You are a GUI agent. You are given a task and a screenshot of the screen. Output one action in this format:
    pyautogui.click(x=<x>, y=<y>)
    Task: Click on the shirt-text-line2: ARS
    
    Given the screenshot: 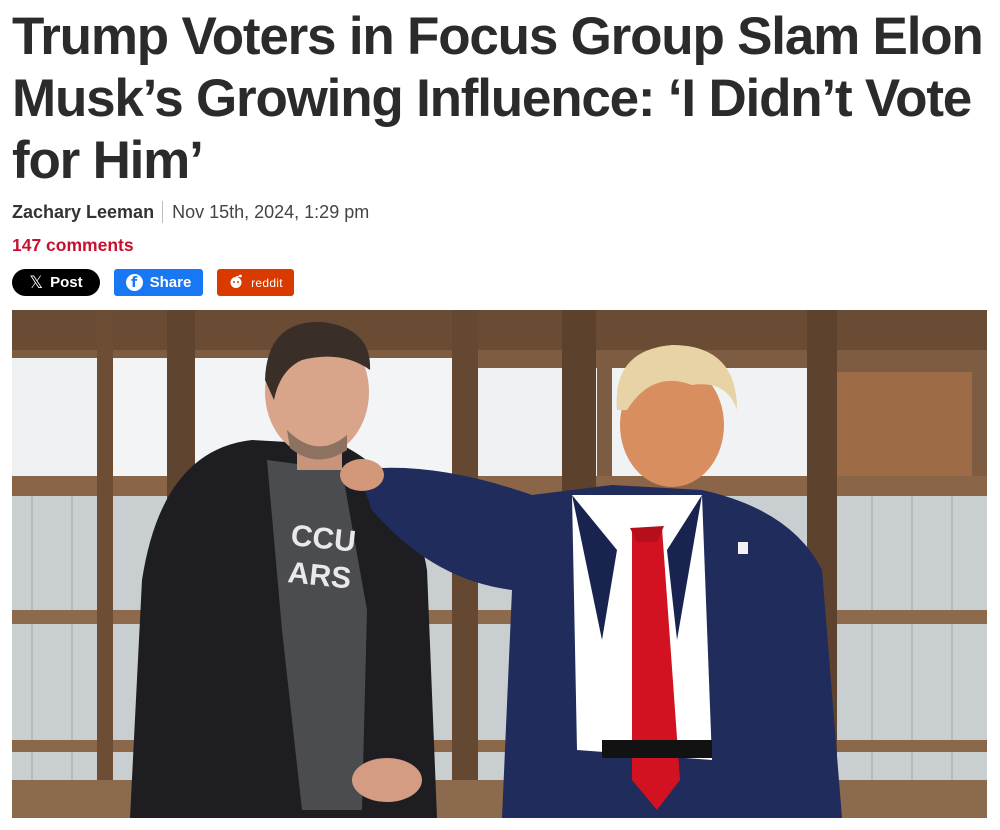 What is the action you would take?
    pyautogui.click(x=319, y=575)
    